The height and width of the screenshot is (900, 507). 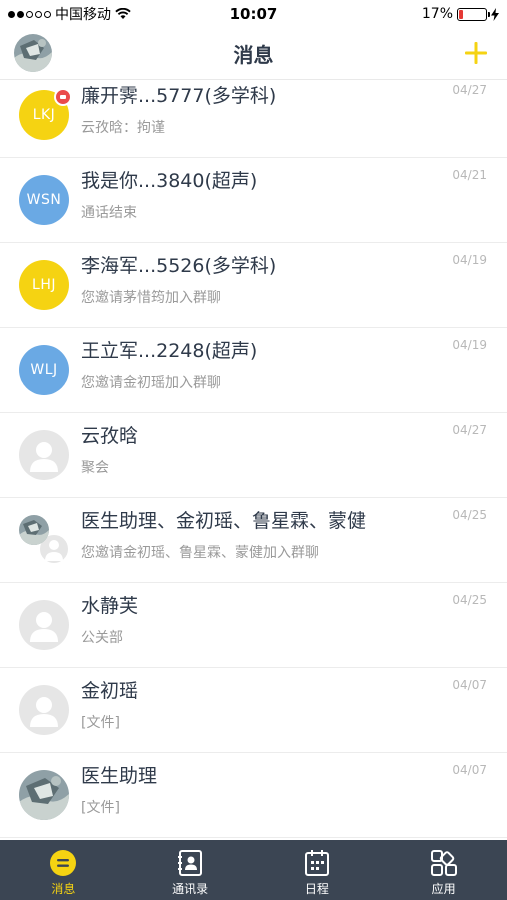 I want to click on status-right: 17%, so click(x=460, y=14).